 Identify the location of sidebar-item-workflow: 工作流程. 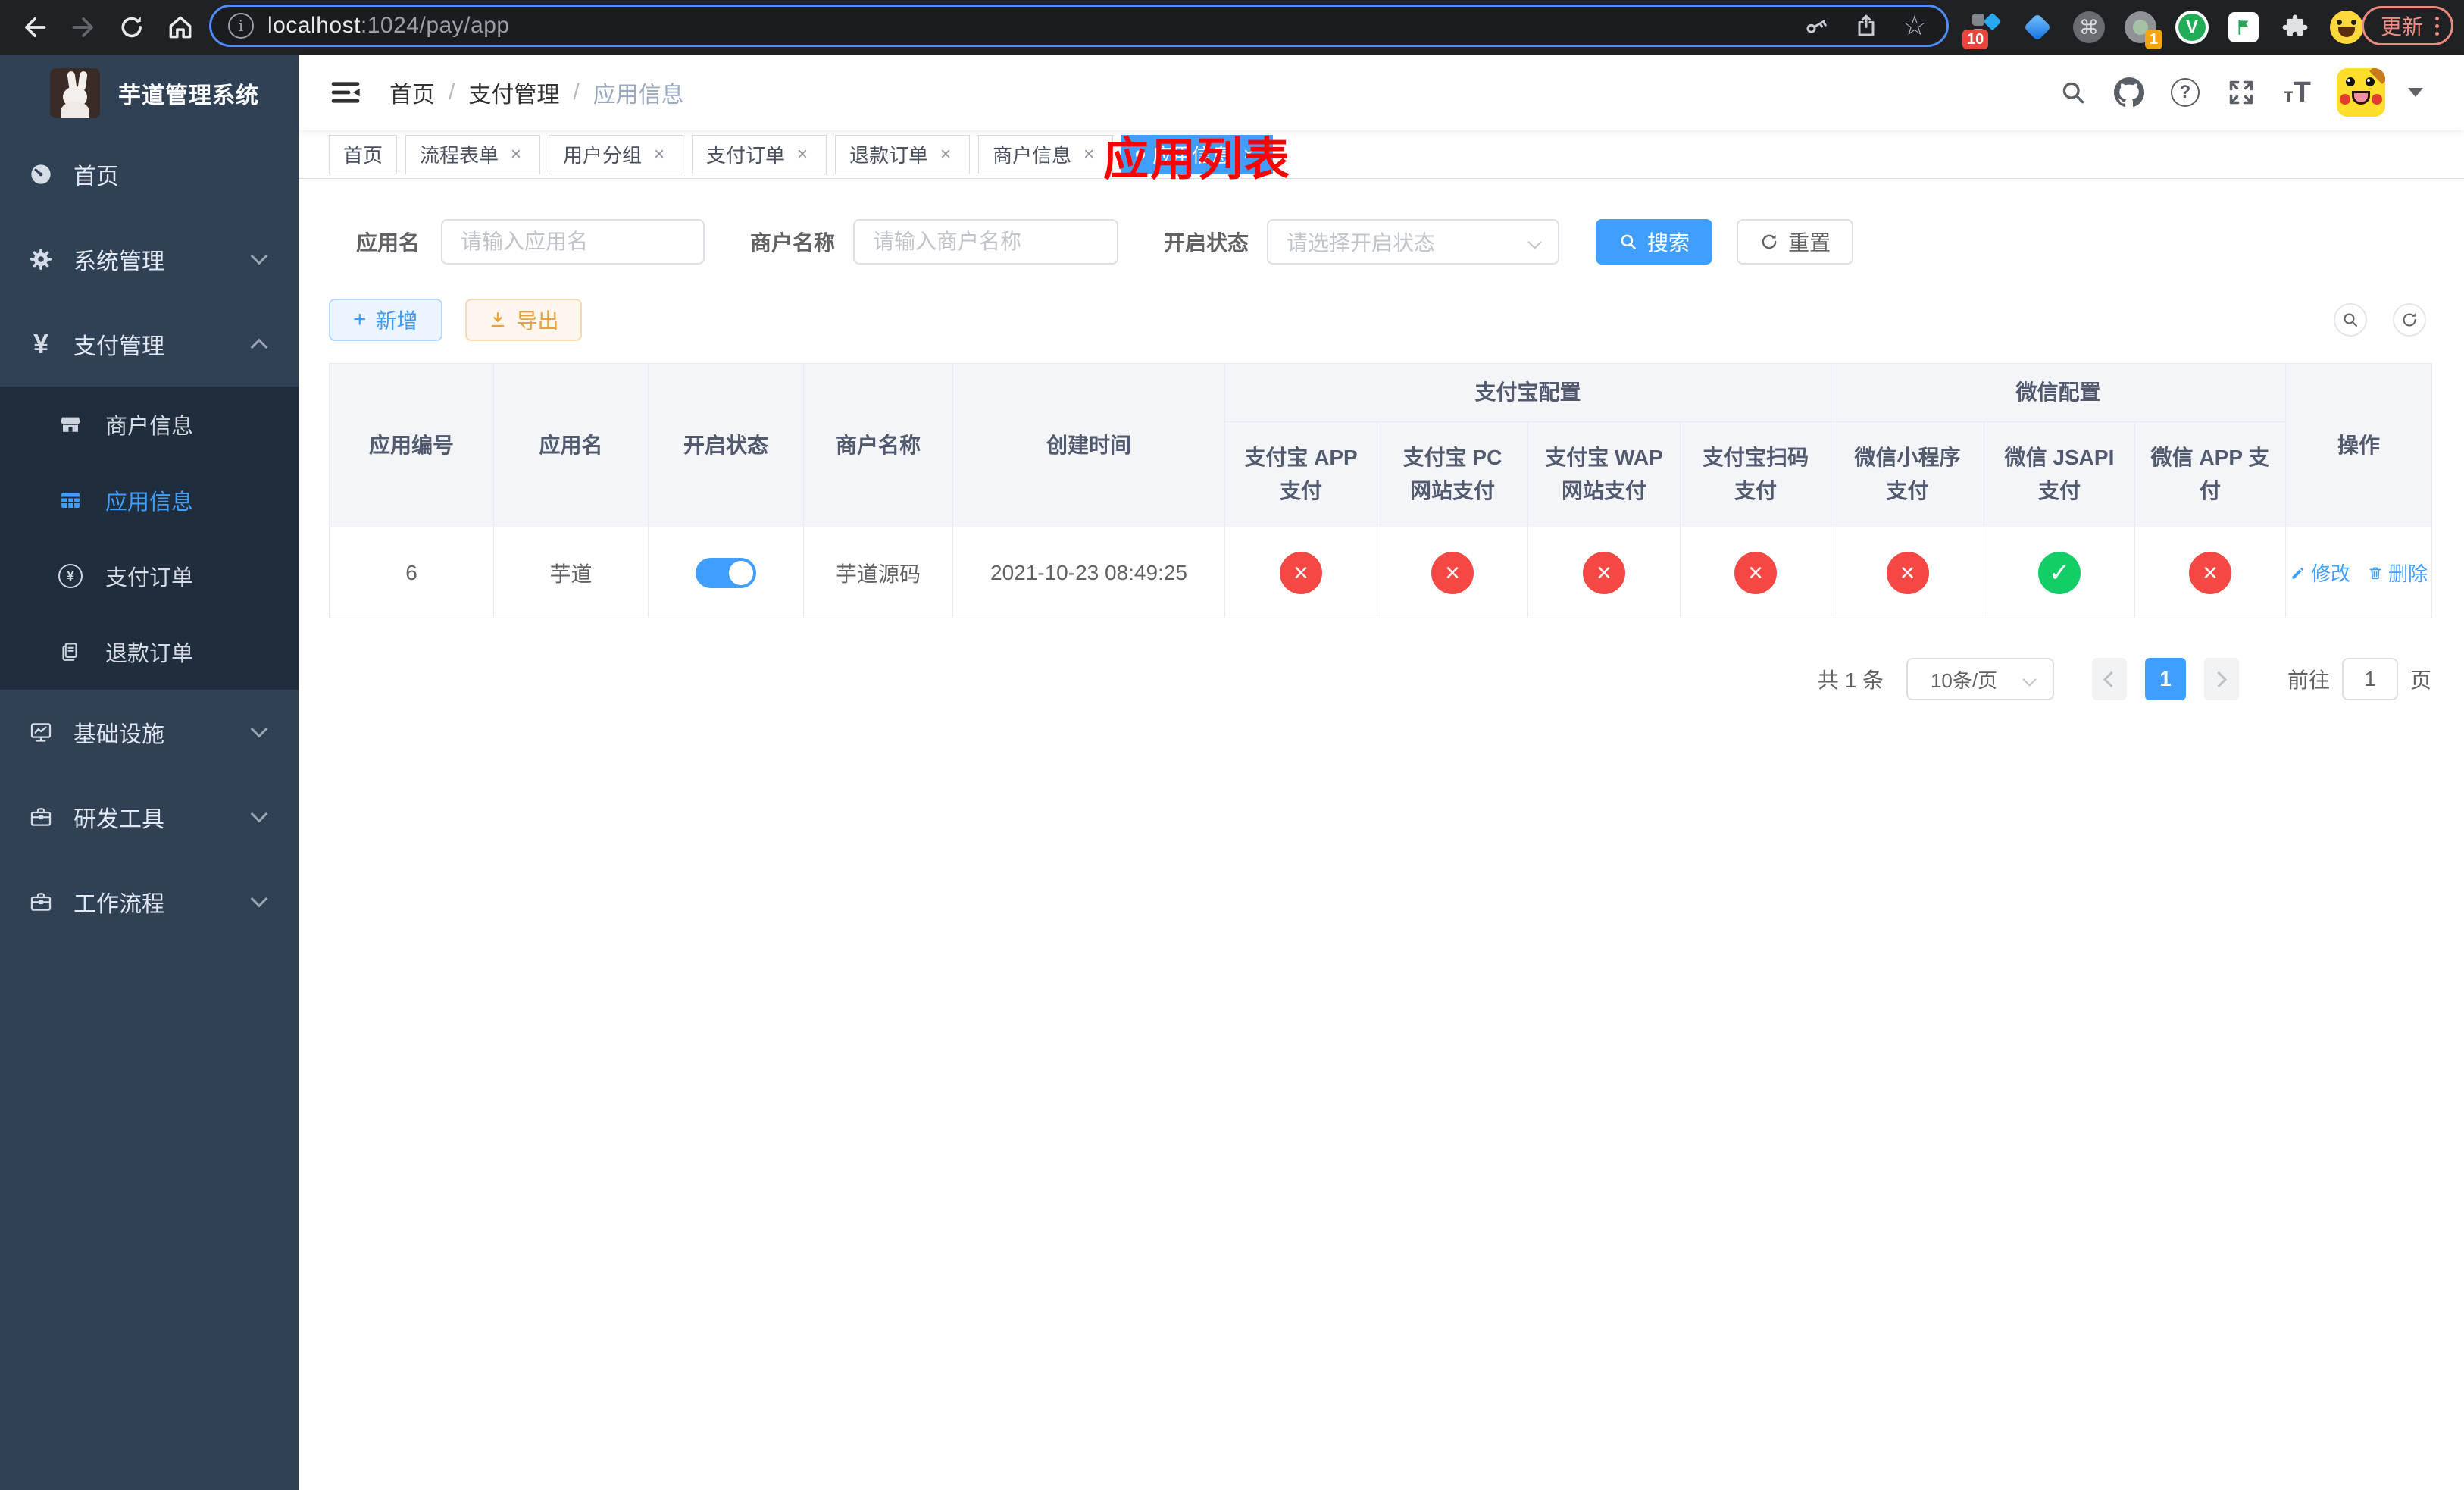
(149, 902).